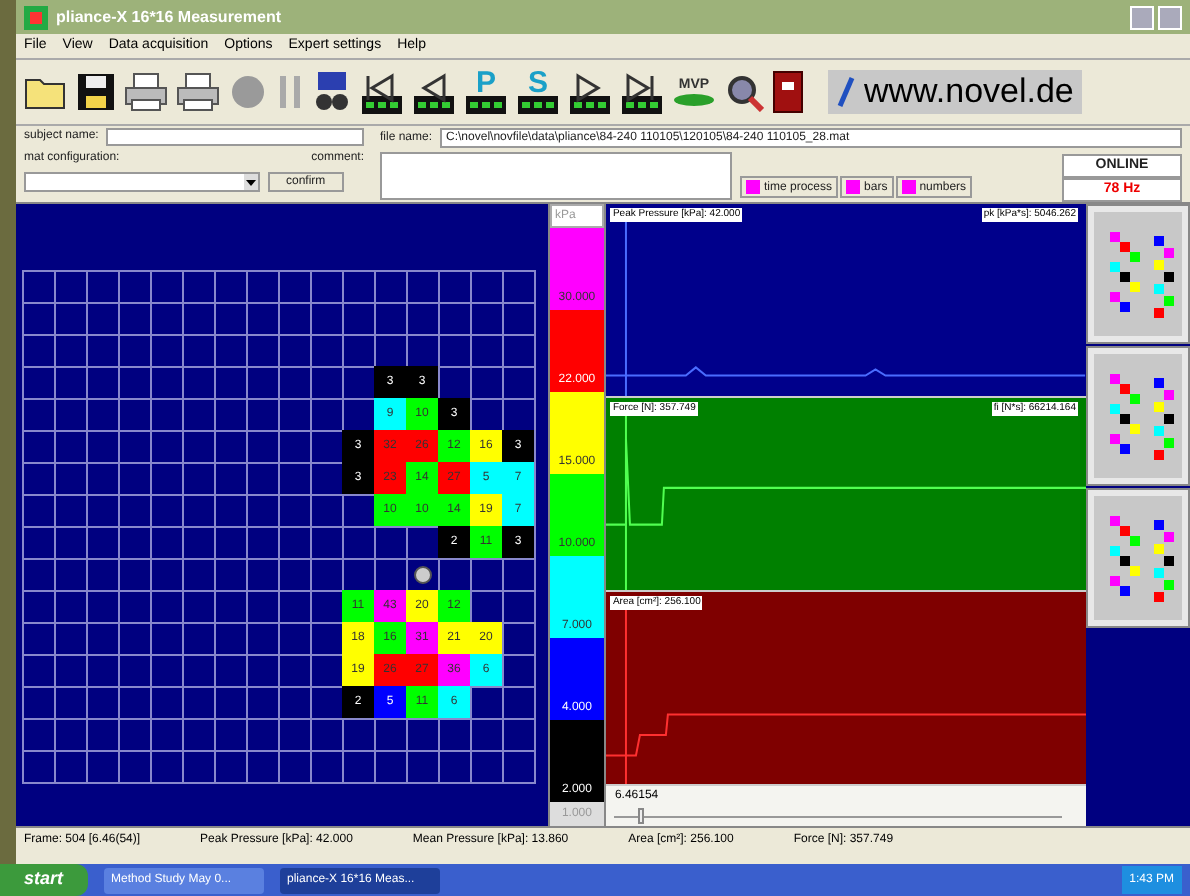 This screenshot has width=1190, height=896. Describe the element at coordinates (36, 17) in the screenshot. I see `app-icon` at that location.